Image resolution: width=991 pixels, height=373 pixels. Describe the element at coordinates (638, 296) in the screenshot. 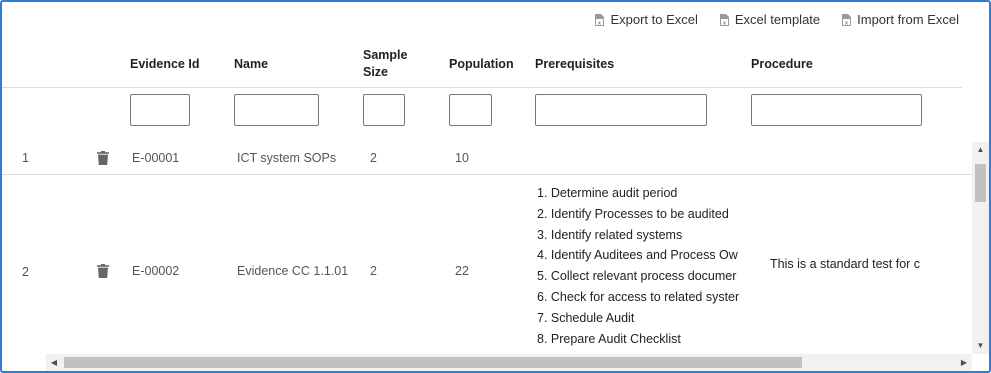

I see `prerequisite-item: 6. Check for access to related syster` at that location.